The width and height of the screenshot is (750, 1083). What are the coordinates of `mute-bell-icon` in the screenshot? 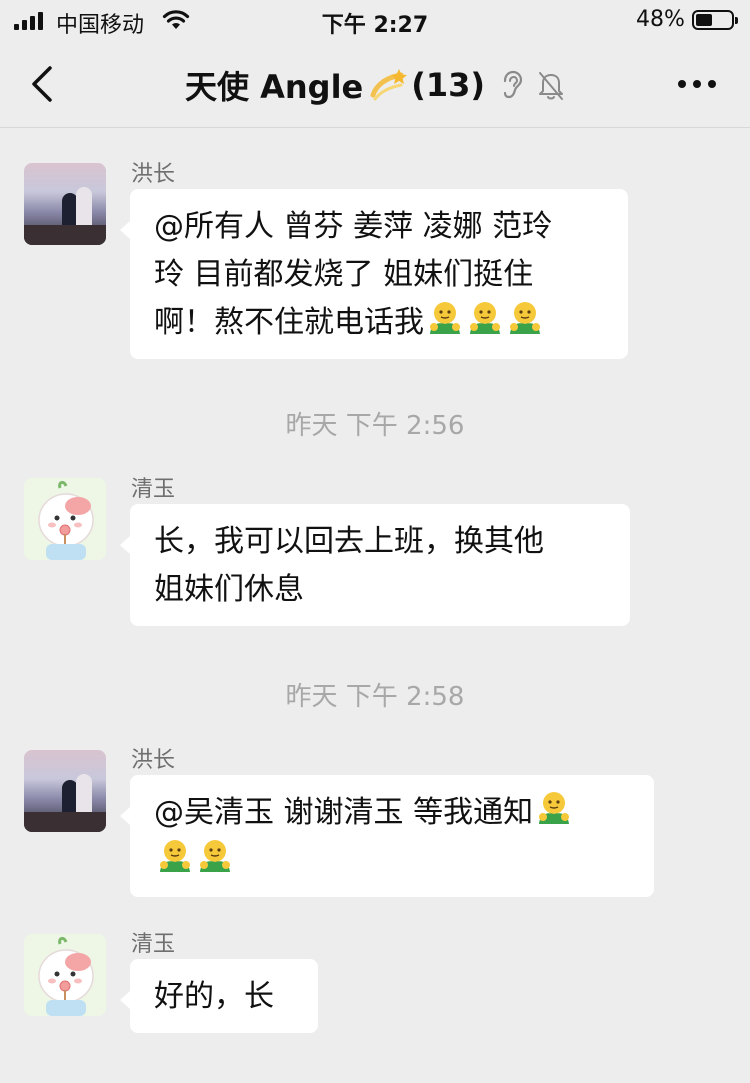 It's located at (551, 86).